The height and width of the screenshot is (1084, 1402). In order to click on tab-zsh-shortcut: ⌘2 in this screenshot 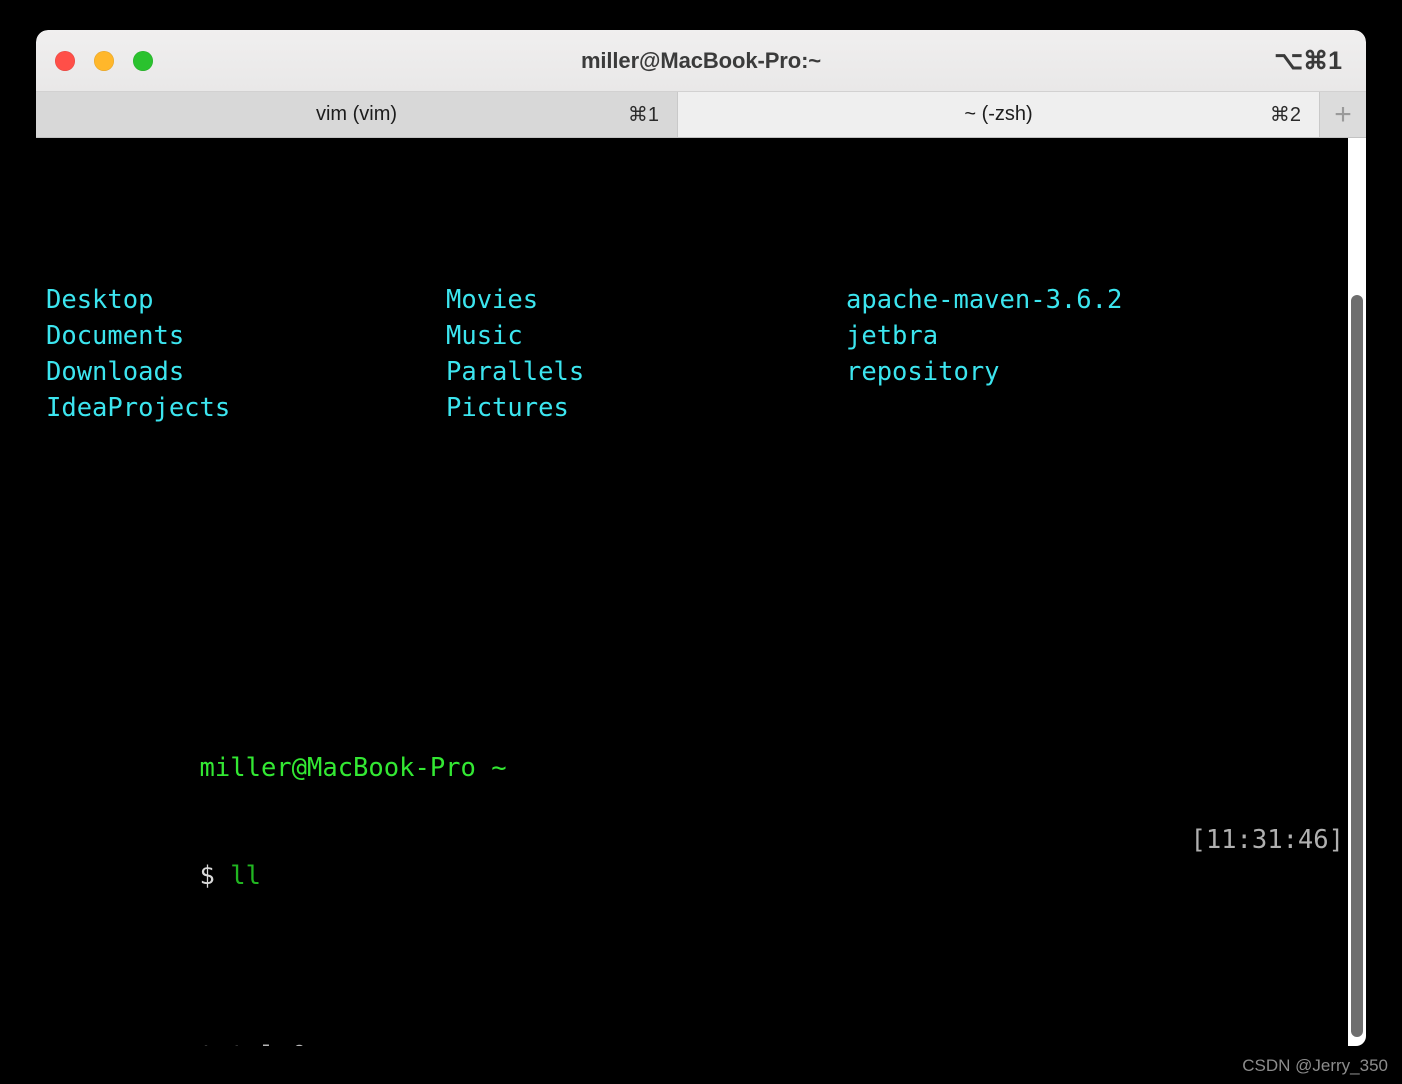, I will do `click(1285, 115)`.